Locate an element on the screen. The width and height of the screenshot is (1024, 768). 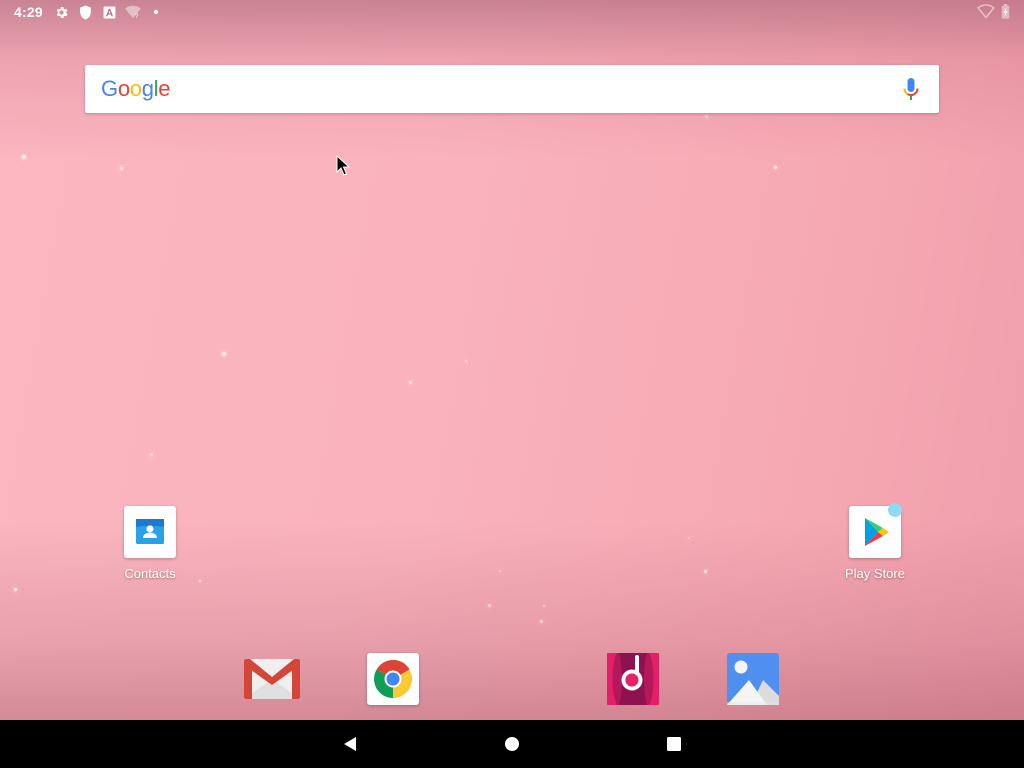
google-logo-letter: e is located at coordinates (164, 88).